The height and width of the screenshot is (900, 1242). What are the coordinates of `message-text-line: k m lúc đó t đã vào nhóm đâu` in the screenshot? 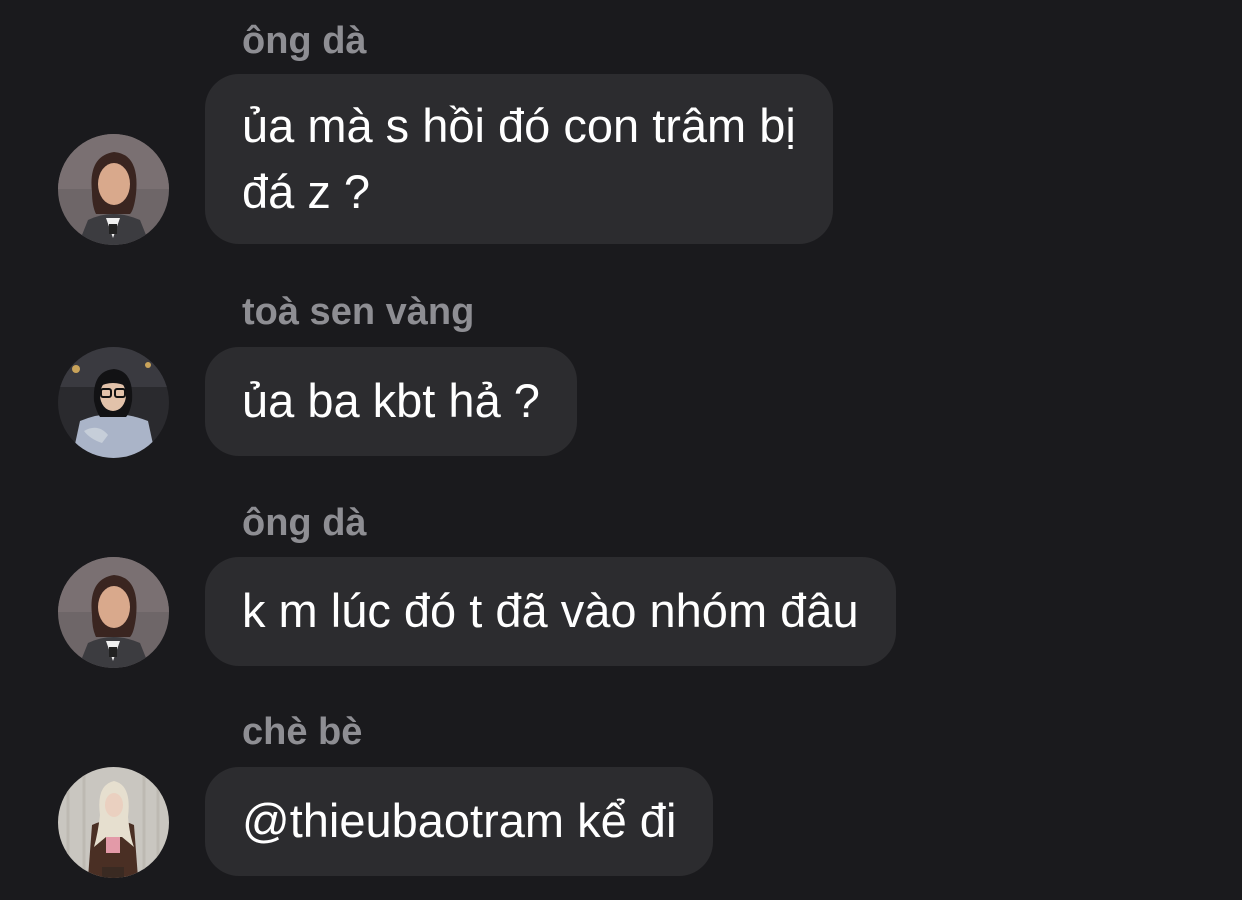 It's located at (550, 610).